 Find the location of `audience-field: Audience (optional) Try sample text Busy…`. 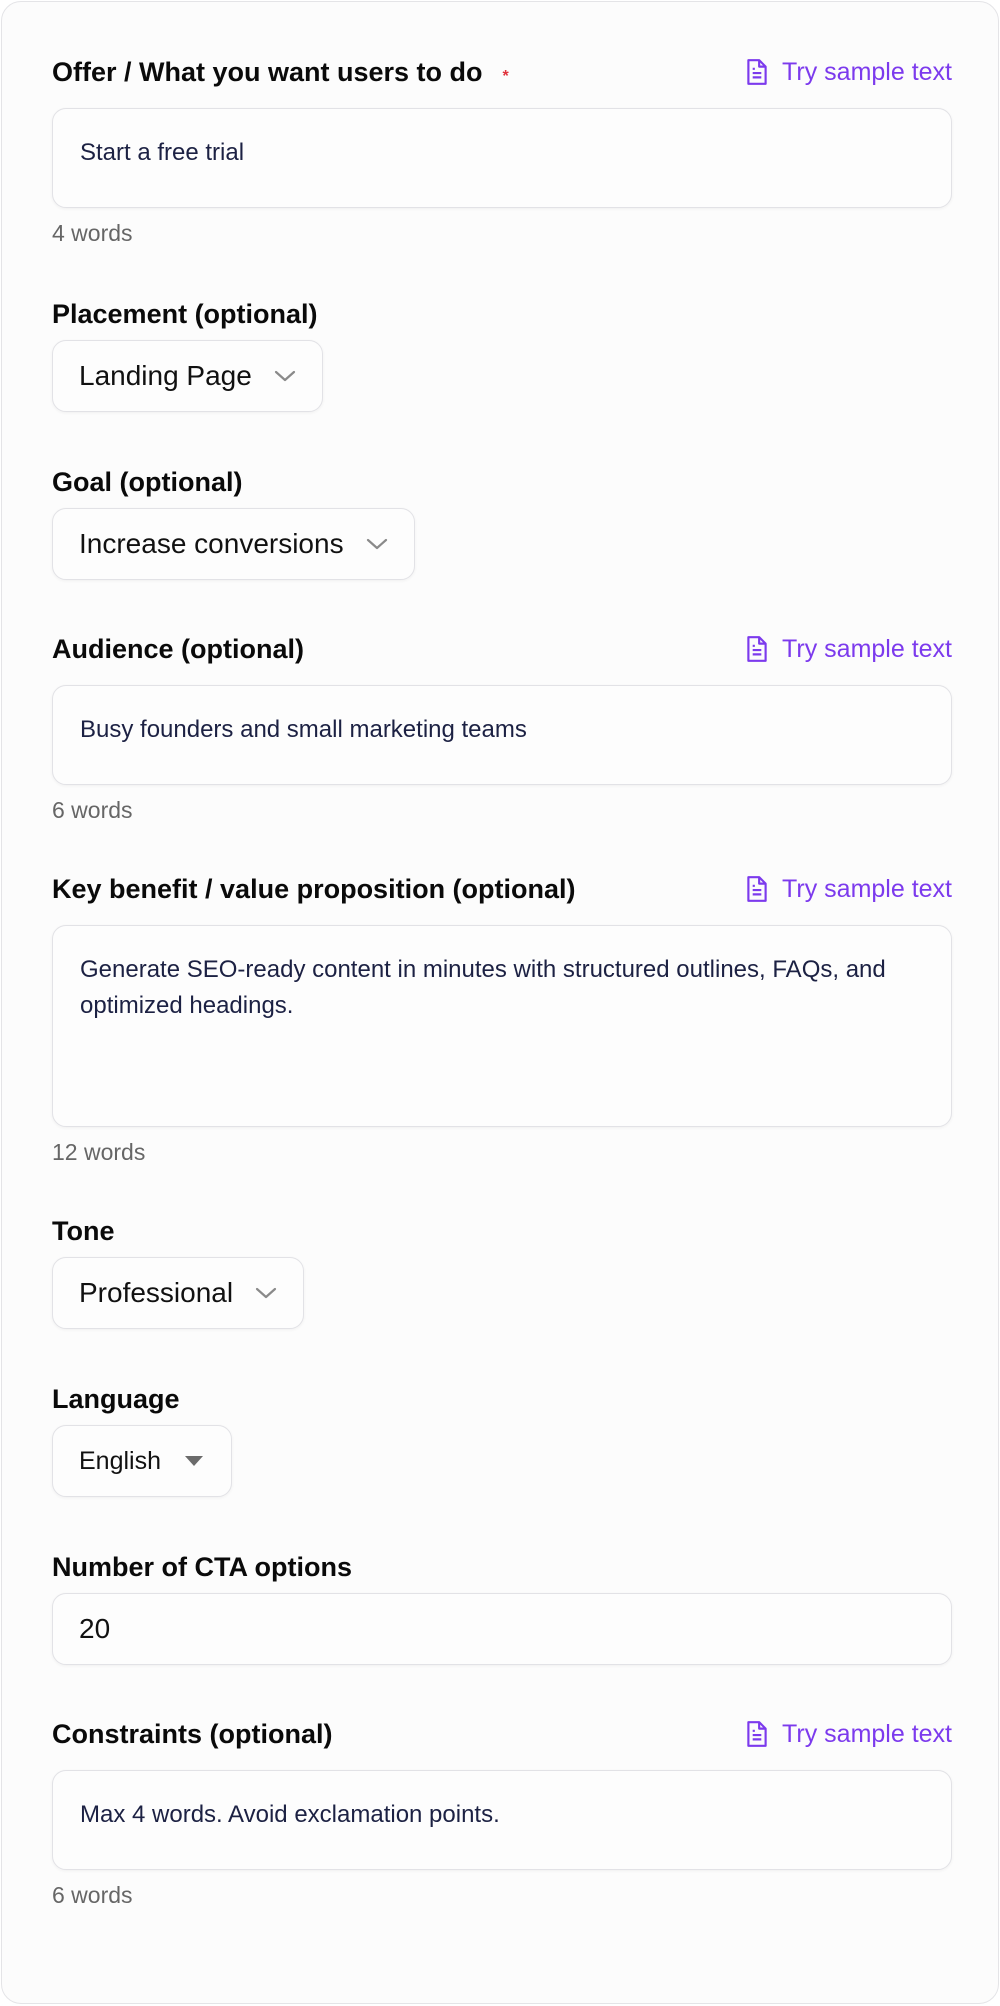

audience-field: Audience (optional) Try sample text Busy… is located at coordinates (502, 726).